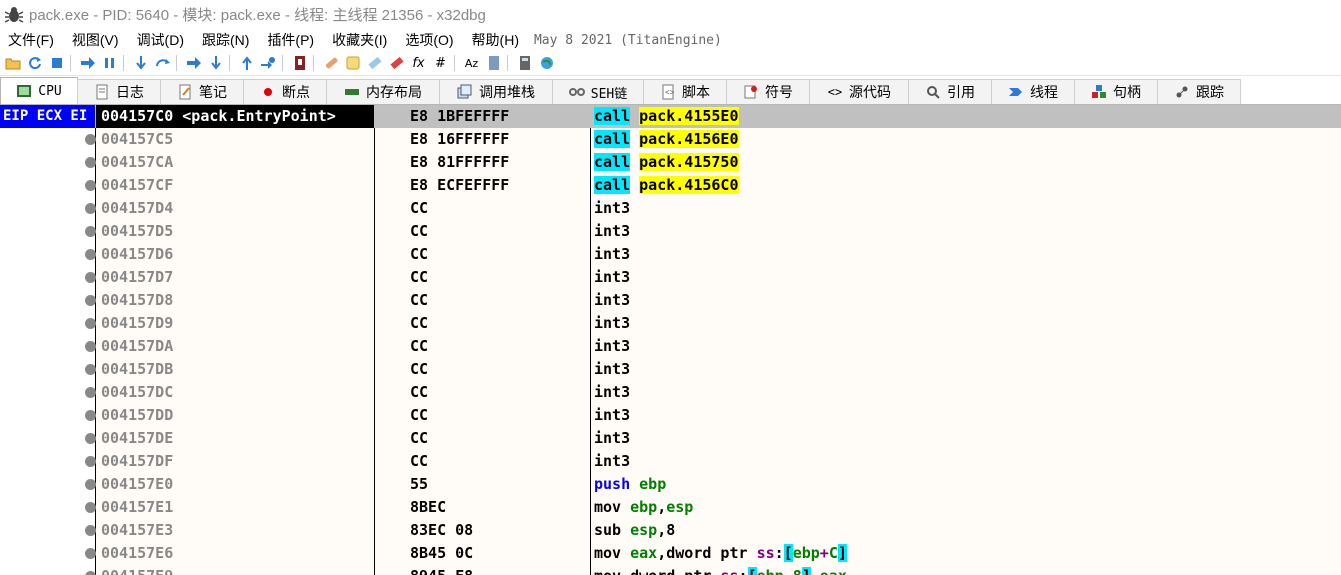 The height and width of the screenshot is (575, 1341). What do you see at coordinates (685, 91) in the screenshot?
I see `tab-script: <> 脚本` at bounding box center [685, 91].